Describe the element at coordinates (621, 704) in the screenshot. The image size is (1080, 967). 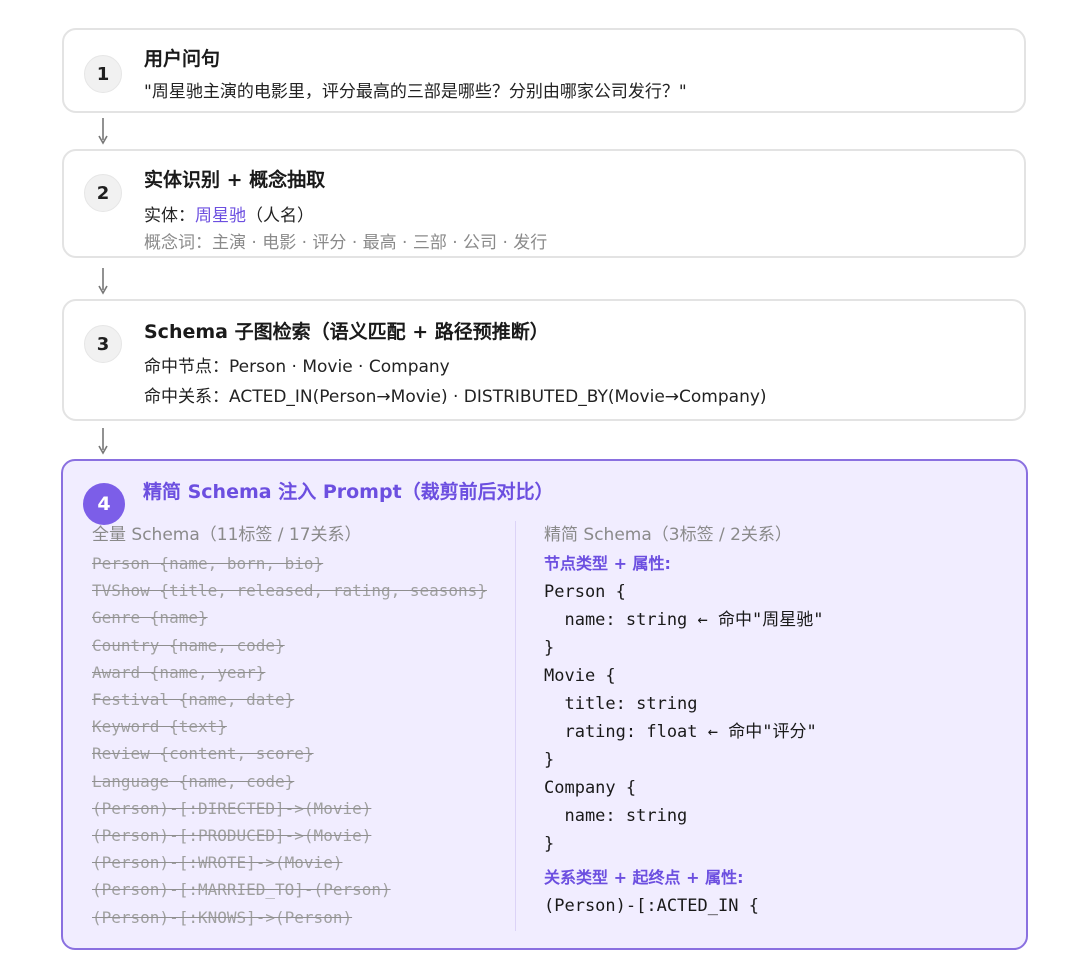
I see `schema-code-line: title: string` at that location.